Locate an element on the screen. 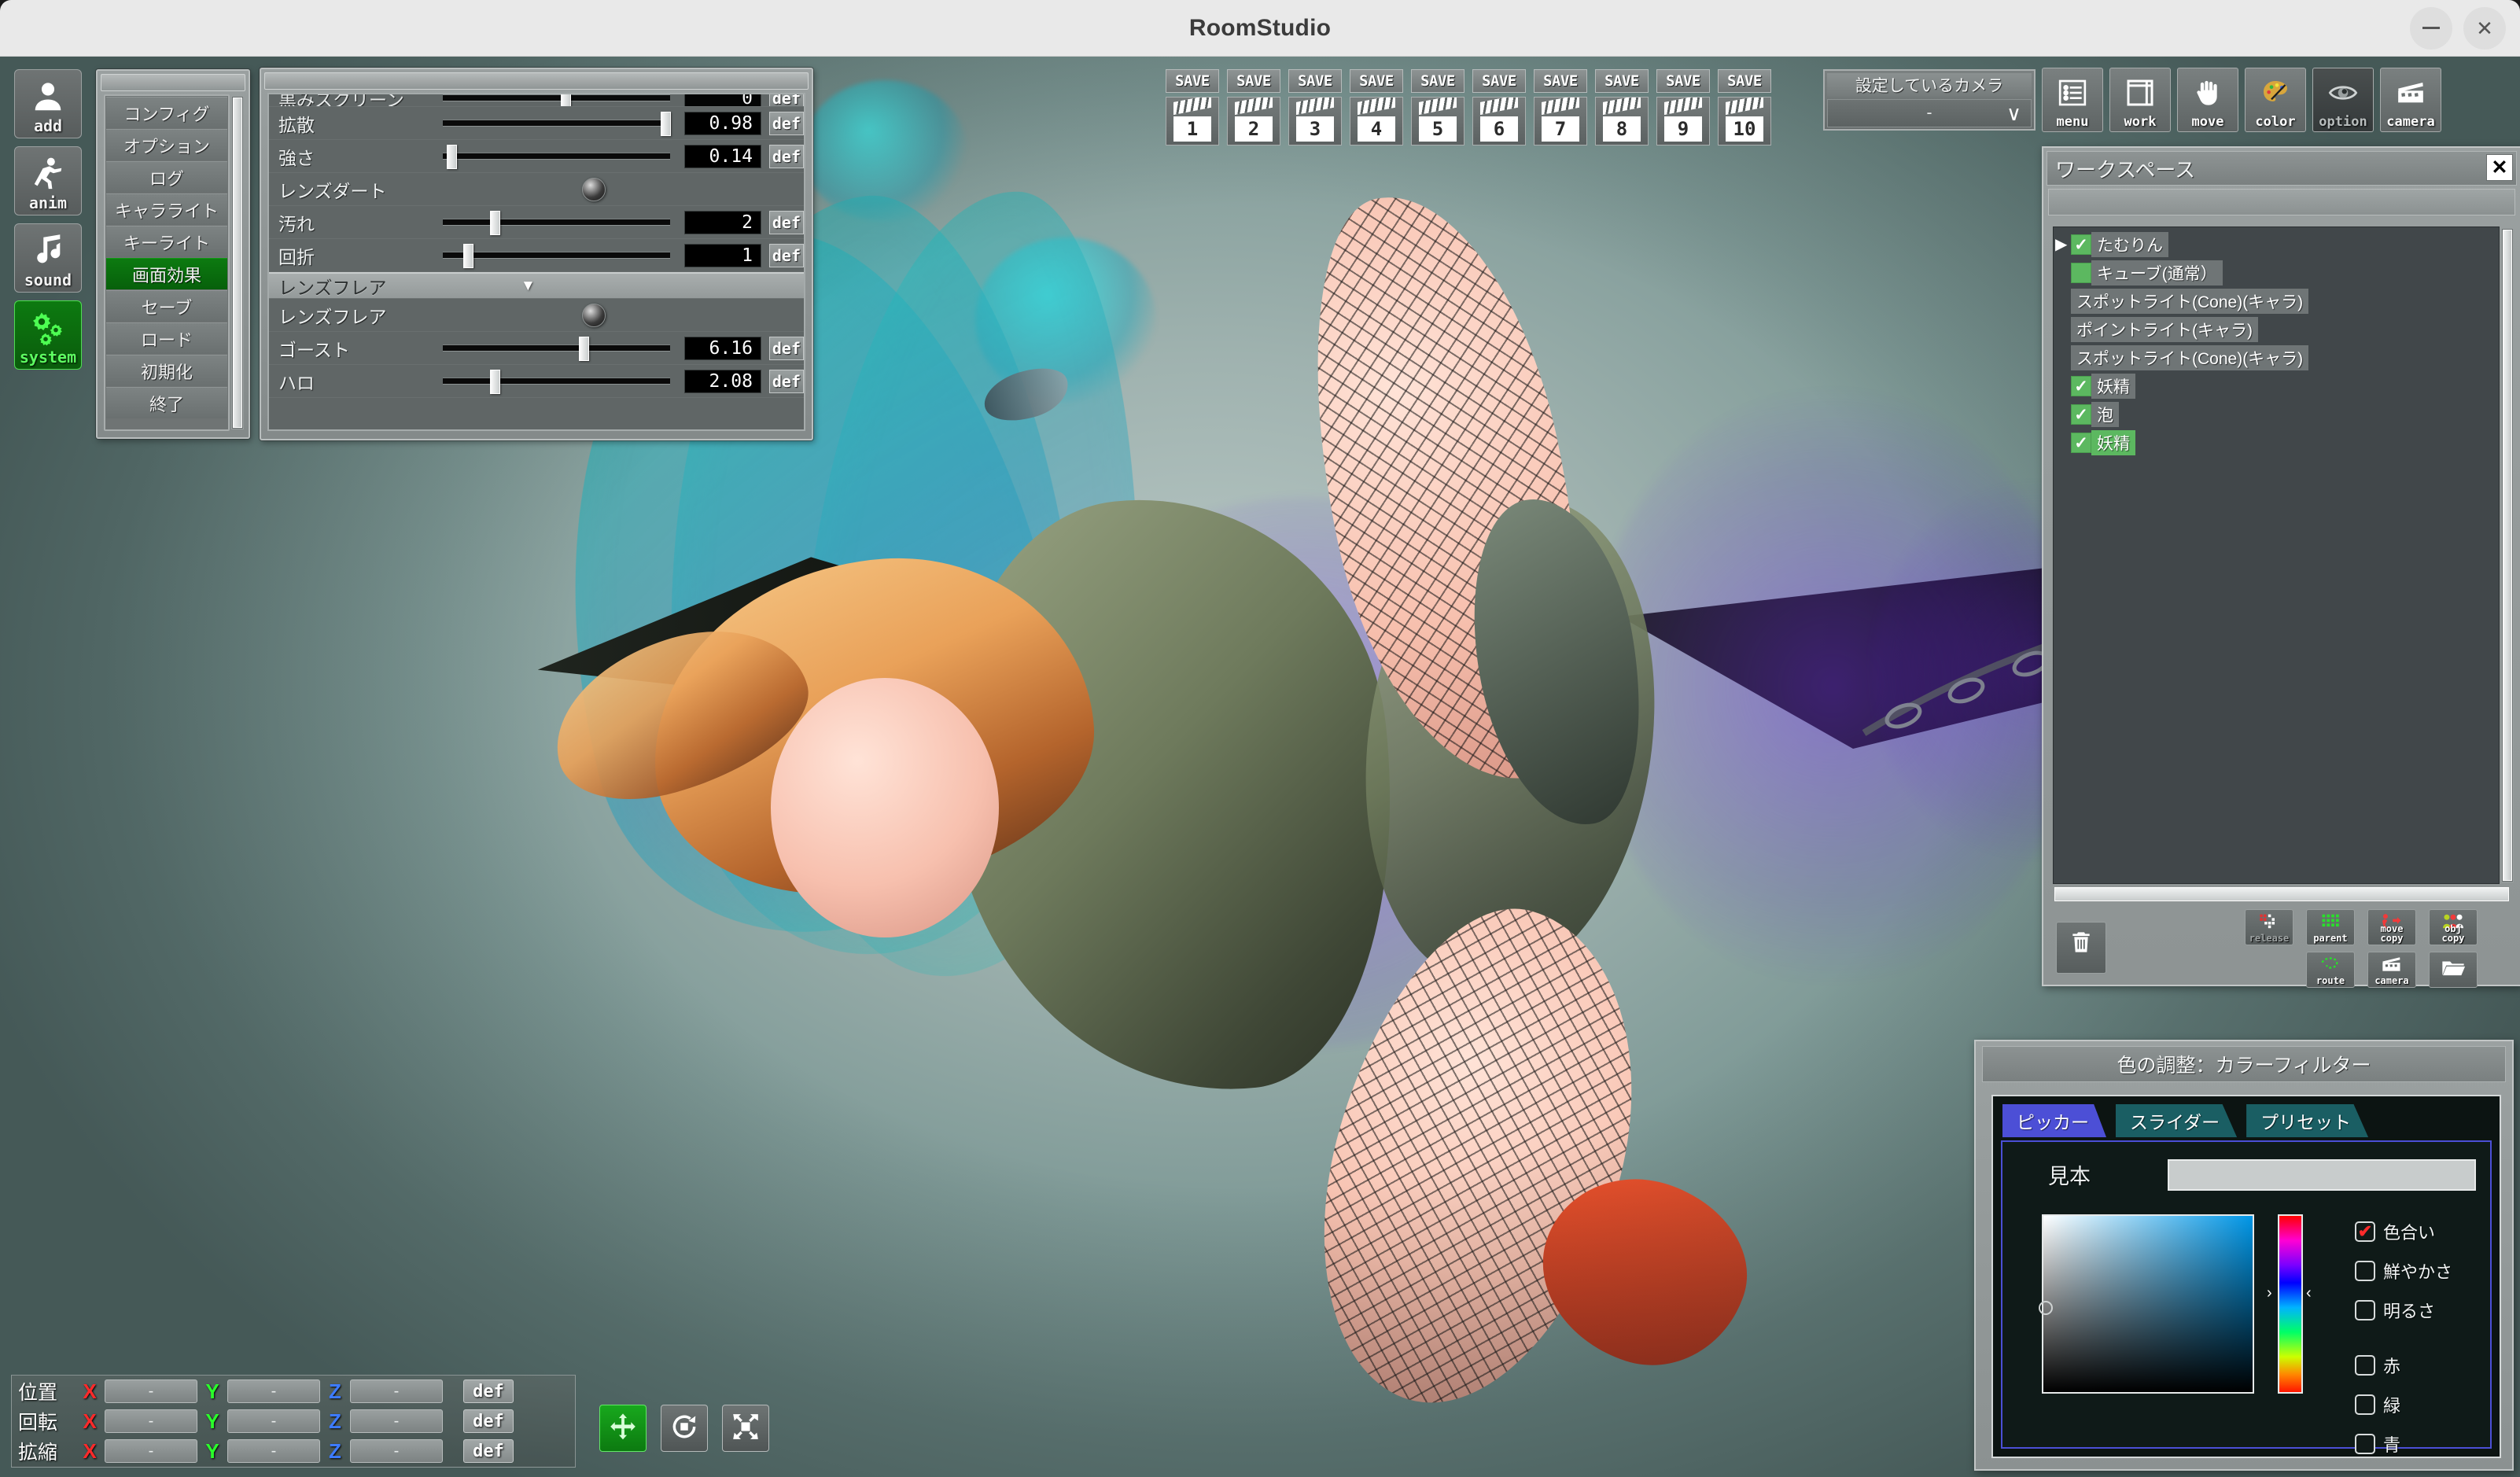 The image size is (2520, 1477). save-slot-icon-button: 2 is located at coordinates (1253, 121).